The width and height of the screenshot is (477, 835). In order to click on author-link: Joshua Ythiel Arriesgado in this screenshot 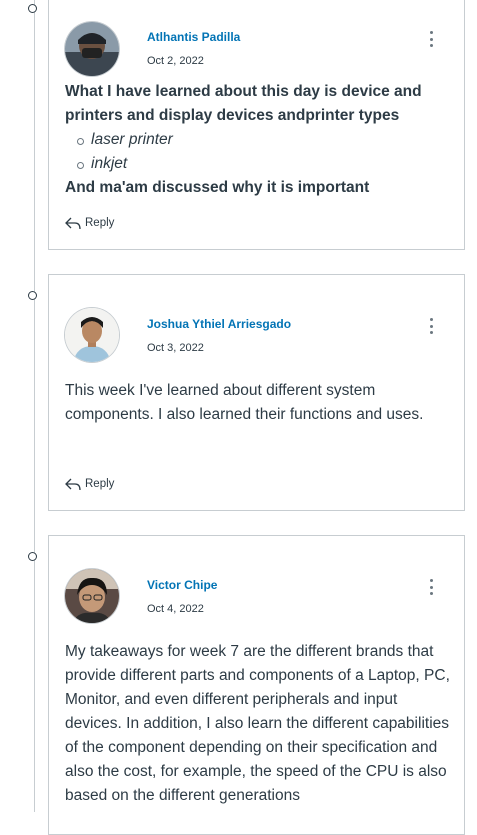, I will do `click(219, 324)`.